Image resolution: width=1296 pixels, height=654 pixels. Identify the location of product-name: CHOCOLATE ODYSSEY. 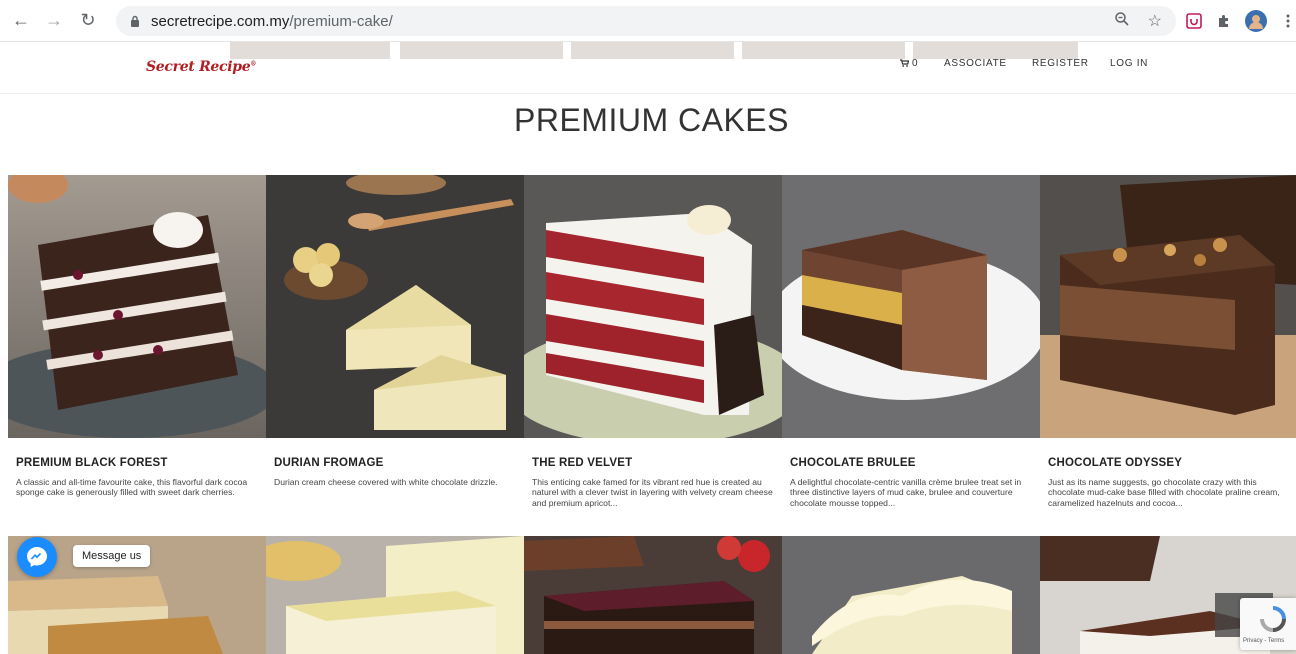
(1115, 463).